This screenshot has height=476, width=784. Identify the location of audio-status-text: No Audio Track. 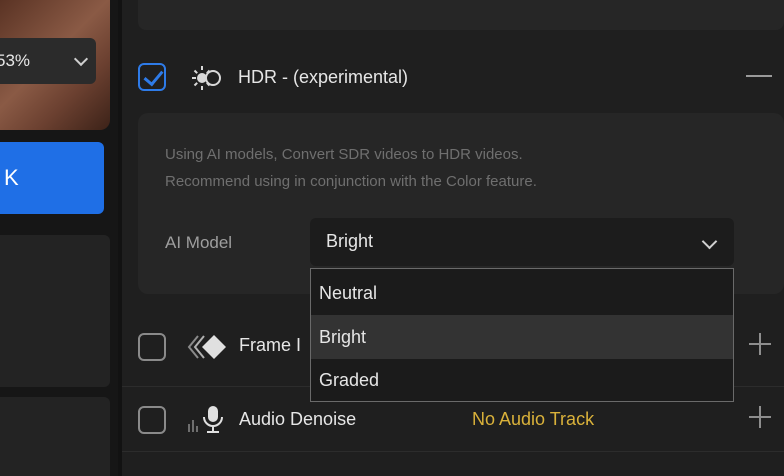
(533, 419).